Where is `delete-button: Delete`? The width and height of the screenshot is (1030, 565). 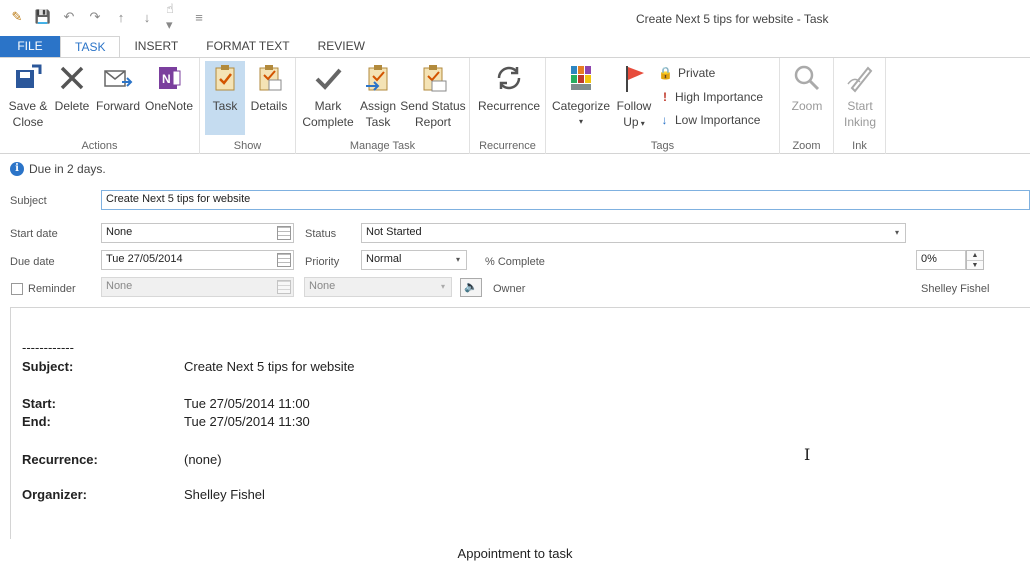 delete-button: Delete is located at coordinates (72, 88).